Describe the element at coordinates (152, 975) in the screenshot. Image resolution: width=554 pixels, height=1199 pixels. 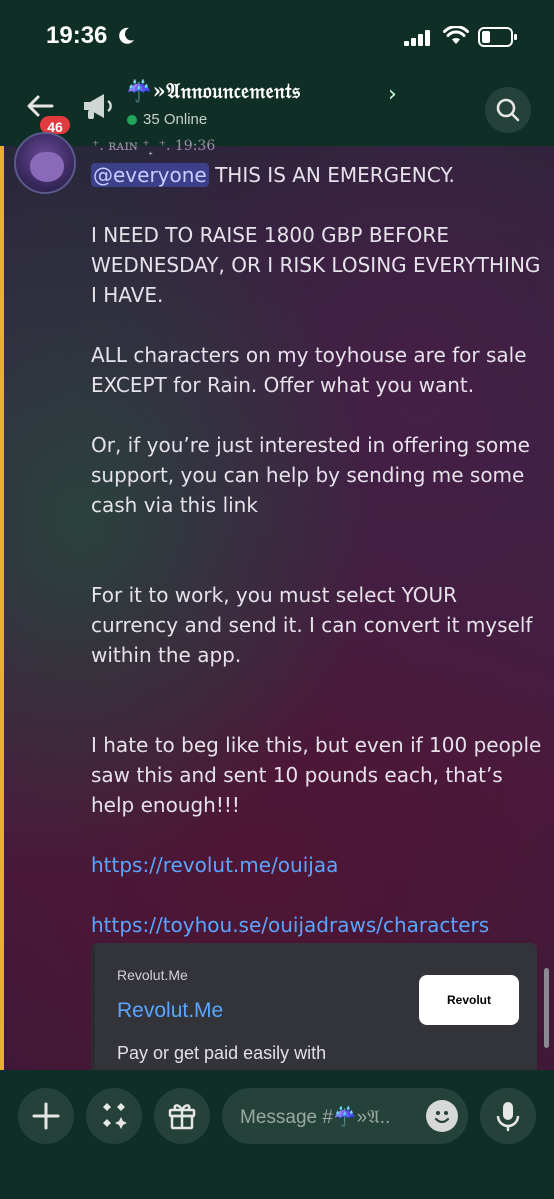
I see `embed-provider: Revolut.Me` at that location.